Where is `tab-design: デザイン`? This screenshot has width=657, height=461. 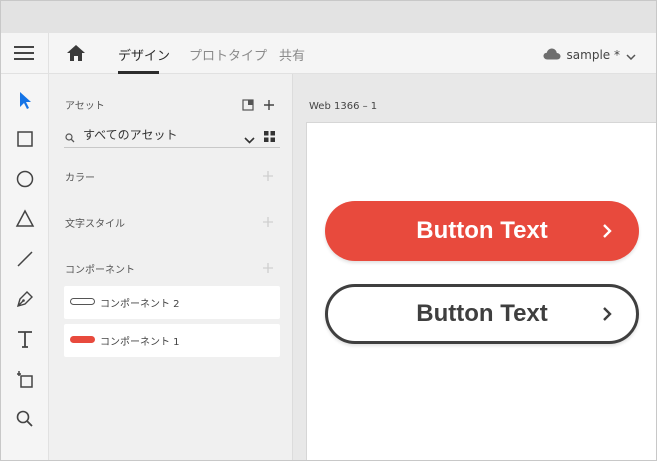
tab-design: デザイン is located at coordinates (144, 54).